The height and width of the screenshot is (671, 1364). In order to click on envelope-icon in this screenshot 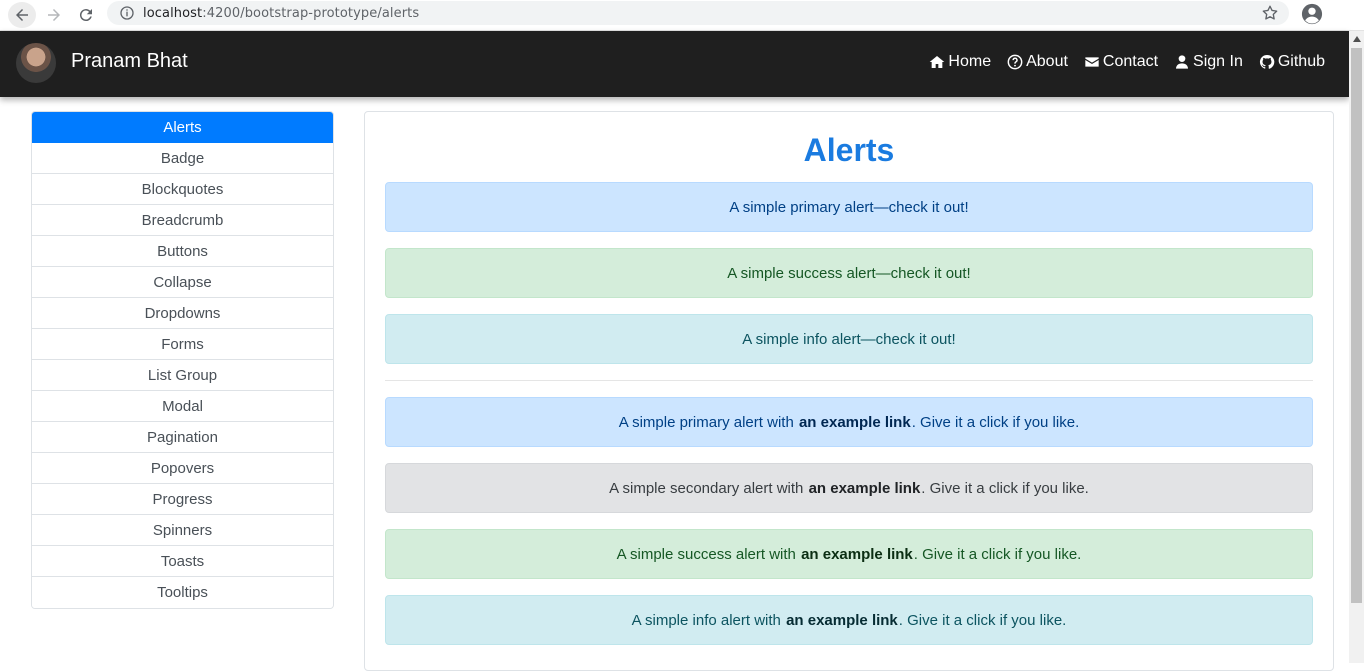, I will do `click(1092, 62)`.